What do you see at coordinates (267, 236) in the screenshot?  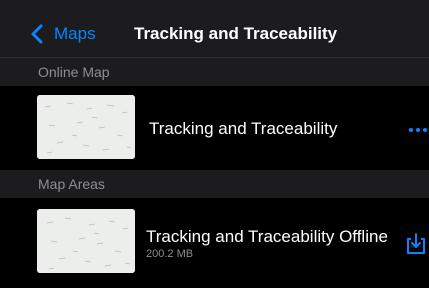 I see `map-area-title: Tracking and Traceability Offline` at bounding box center [267, 236].